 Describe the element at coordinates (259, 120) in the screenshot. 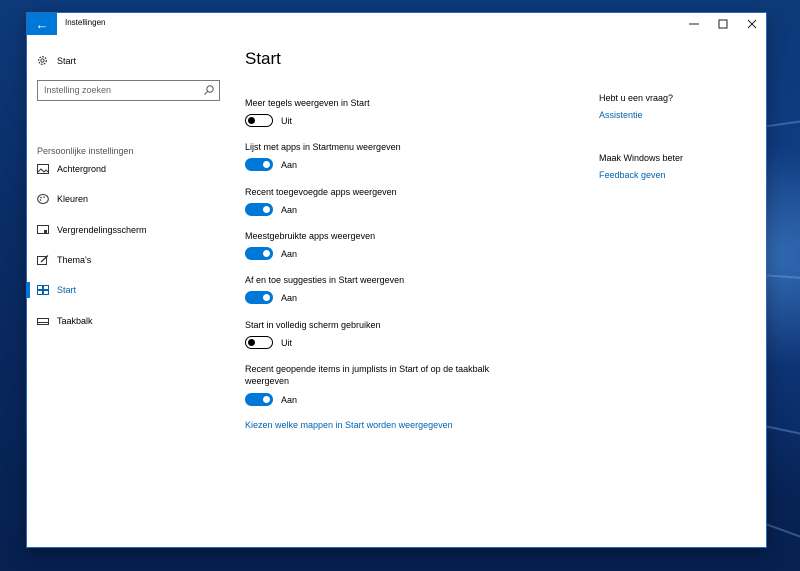

I see `toggle-more-tiles` at that location.